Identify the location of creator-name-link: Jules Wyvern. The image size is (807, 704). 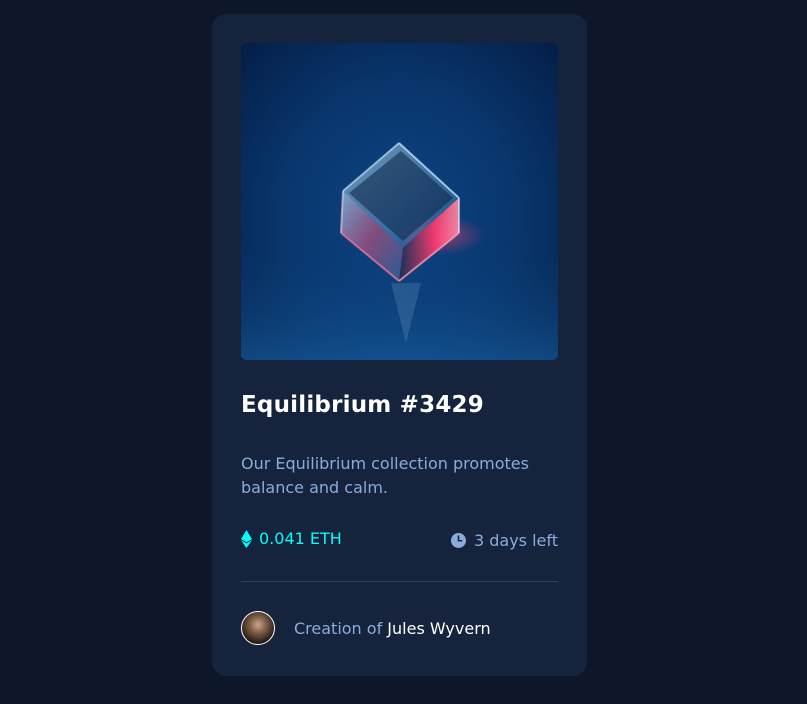
(438, 628).